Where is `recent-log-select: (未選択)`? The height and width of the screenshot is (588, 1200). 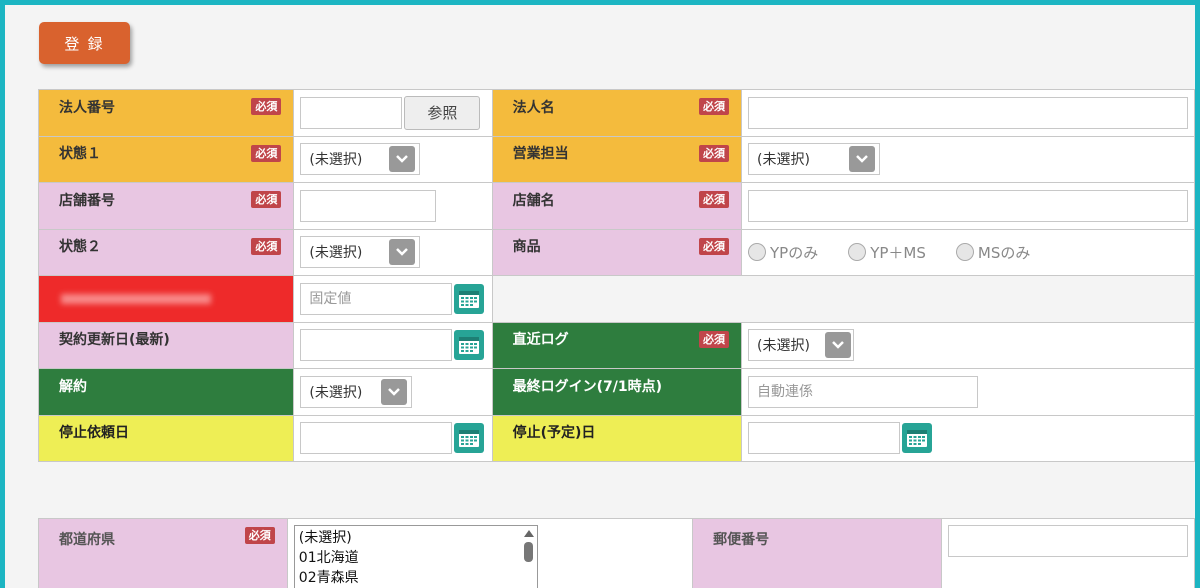 recent-log-select: (未選択) is located at coordinates (800, 345).